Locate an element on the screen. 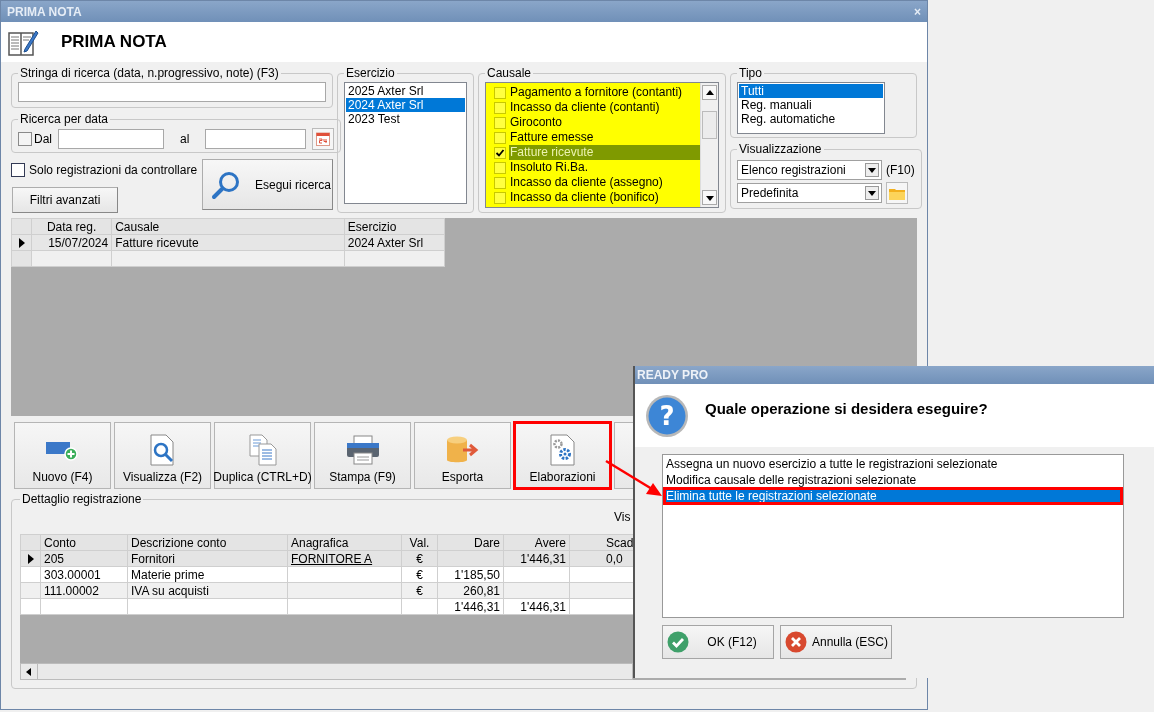 The width and height of the screenshot is (1154, 712). document-gears-icon is located at coordinates (562, 450).